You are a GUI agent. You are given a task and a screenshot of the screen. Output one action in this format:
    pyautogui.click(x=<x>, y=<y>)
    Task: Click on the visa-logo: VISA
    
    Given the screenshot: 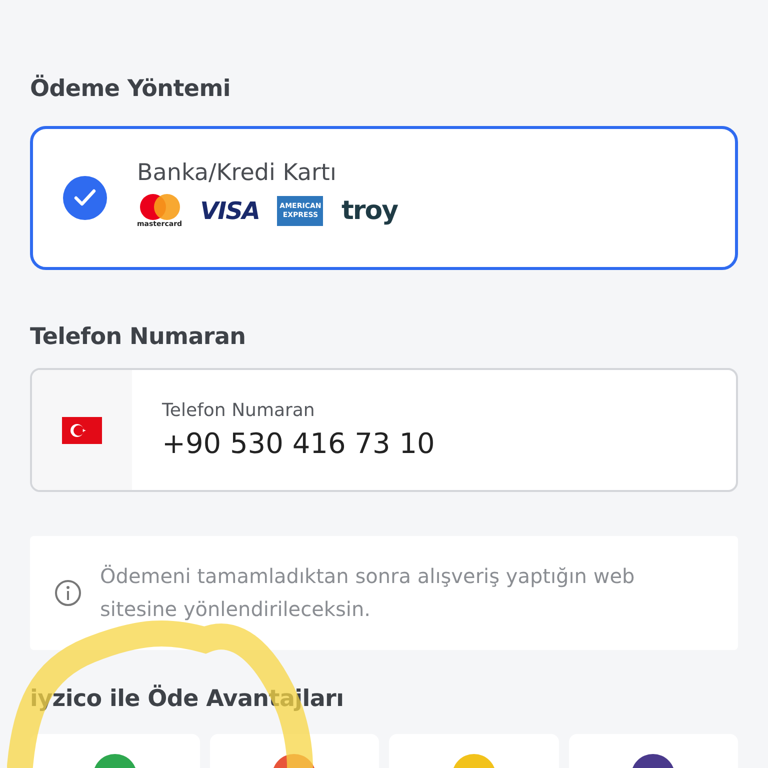 What is the action you would take?
    pyautogui.click(x=230, y=211)
    